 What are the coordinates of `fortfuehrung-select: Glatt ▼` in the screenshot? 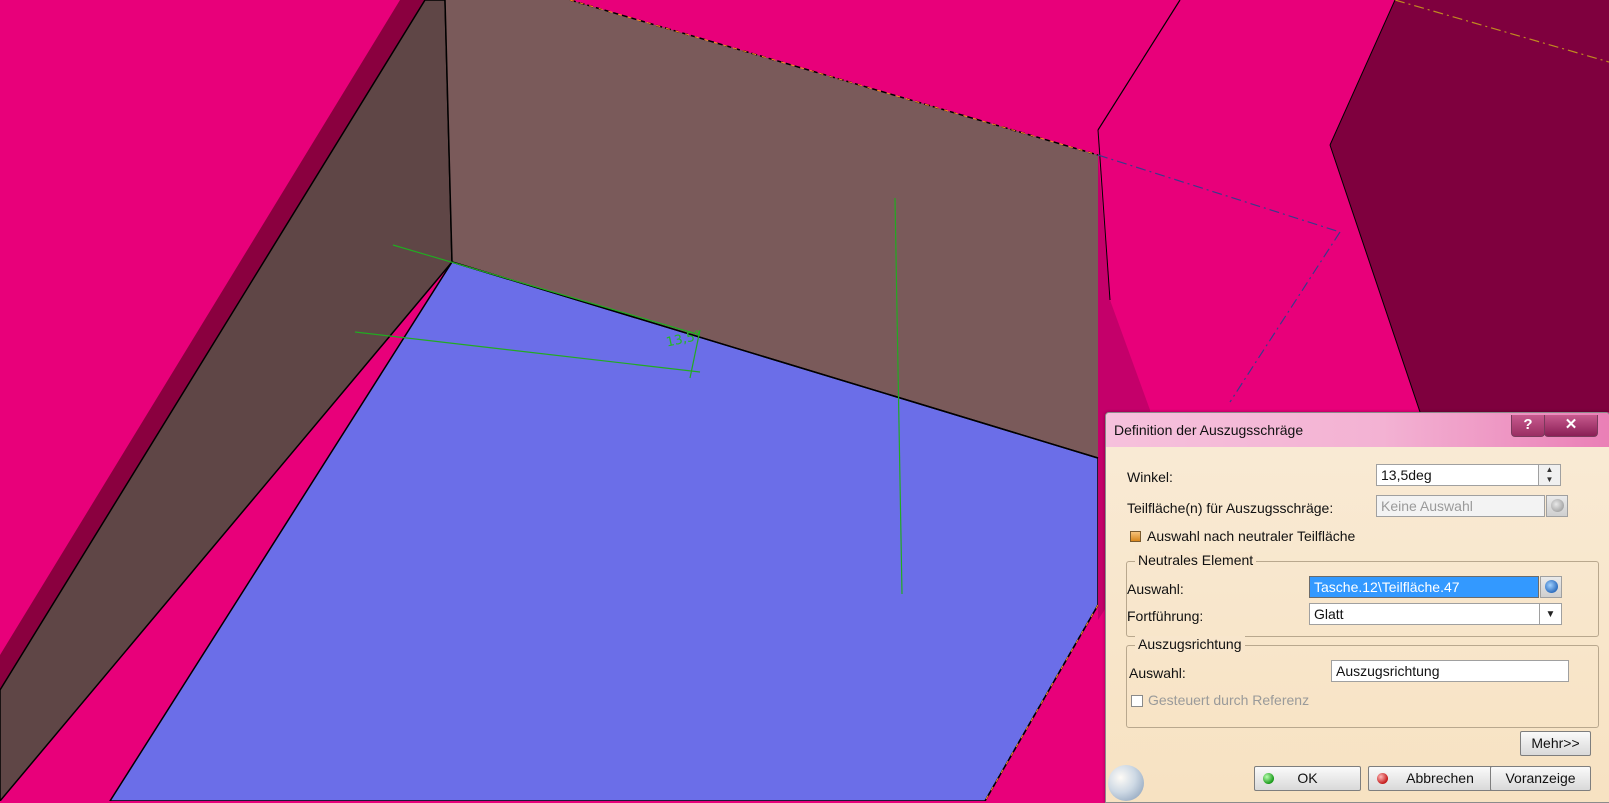 It's located at (1435, 614).